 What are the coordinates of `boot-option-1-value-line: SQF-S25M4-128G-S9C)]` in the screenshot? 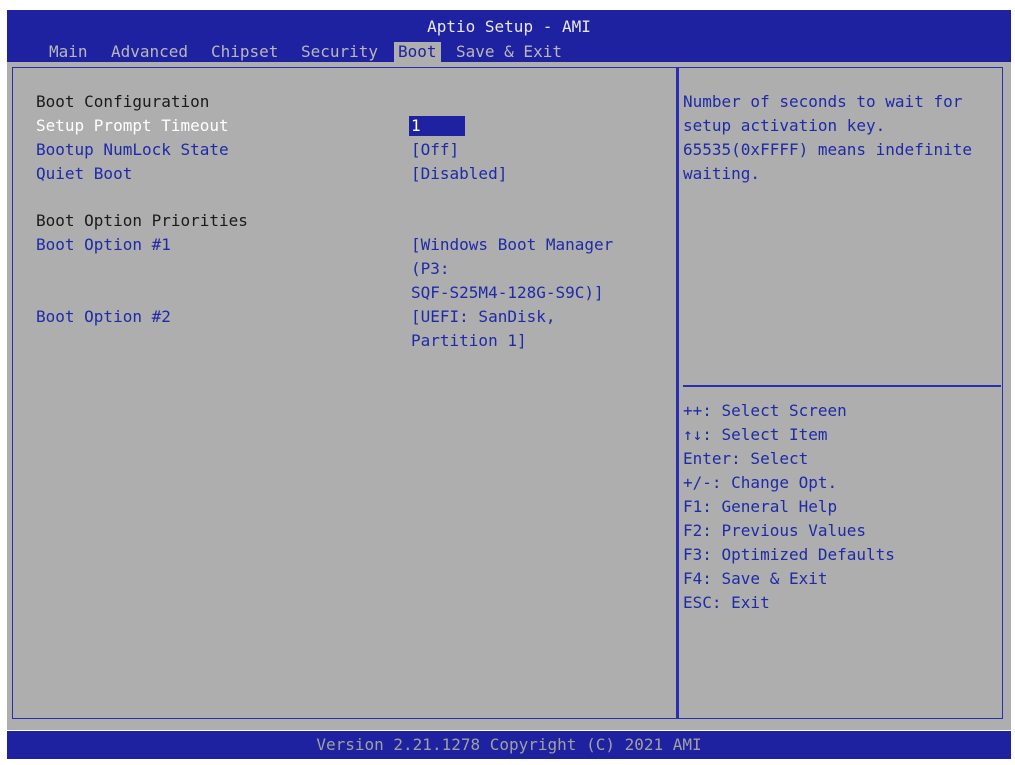 It's located at (507, 293).